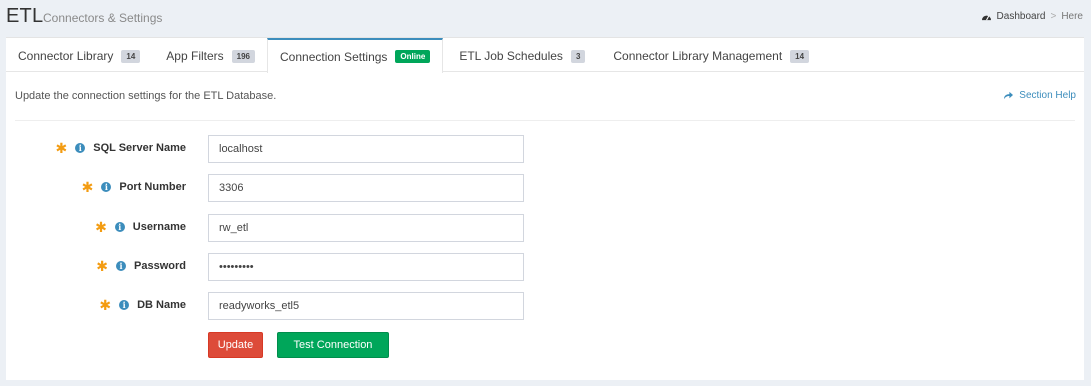  Describe the element at coordinates (243, 56) in the screenshot. I see `count-badge: 196` at that location.